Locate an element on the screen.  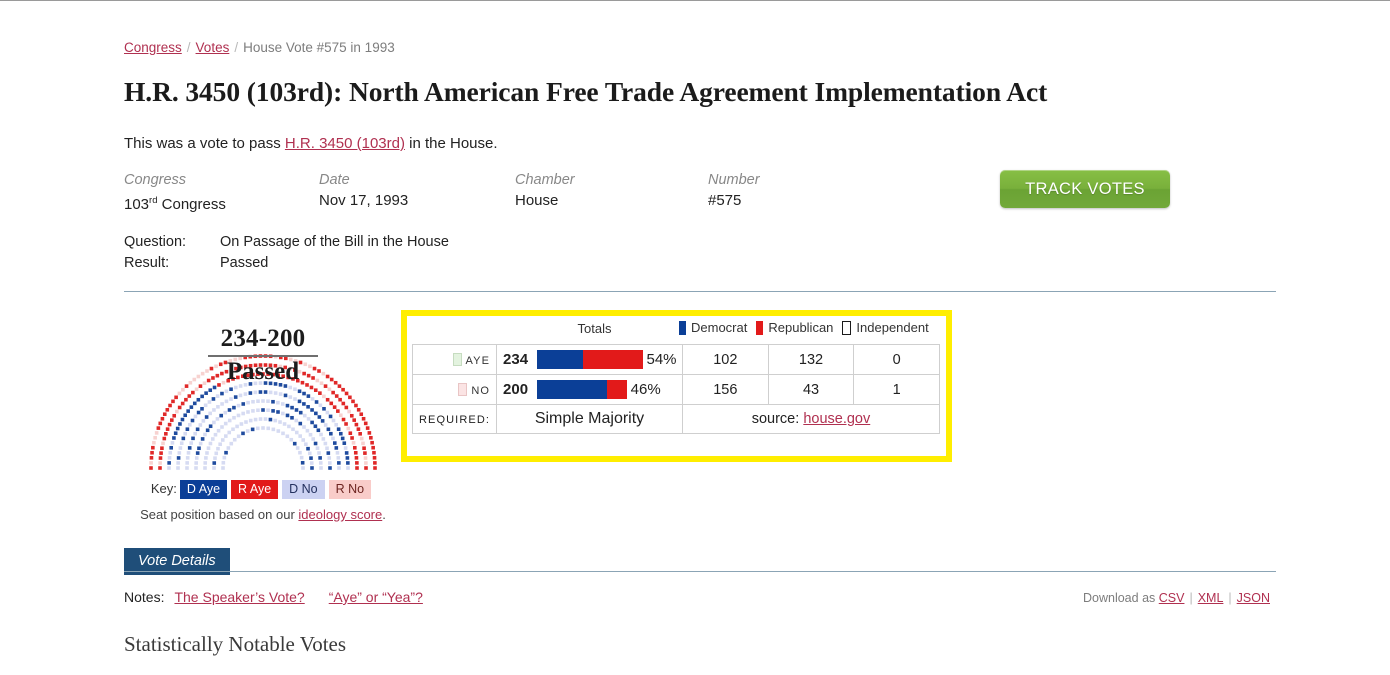
no-swatch-icon is located at coordinates (463, 389).